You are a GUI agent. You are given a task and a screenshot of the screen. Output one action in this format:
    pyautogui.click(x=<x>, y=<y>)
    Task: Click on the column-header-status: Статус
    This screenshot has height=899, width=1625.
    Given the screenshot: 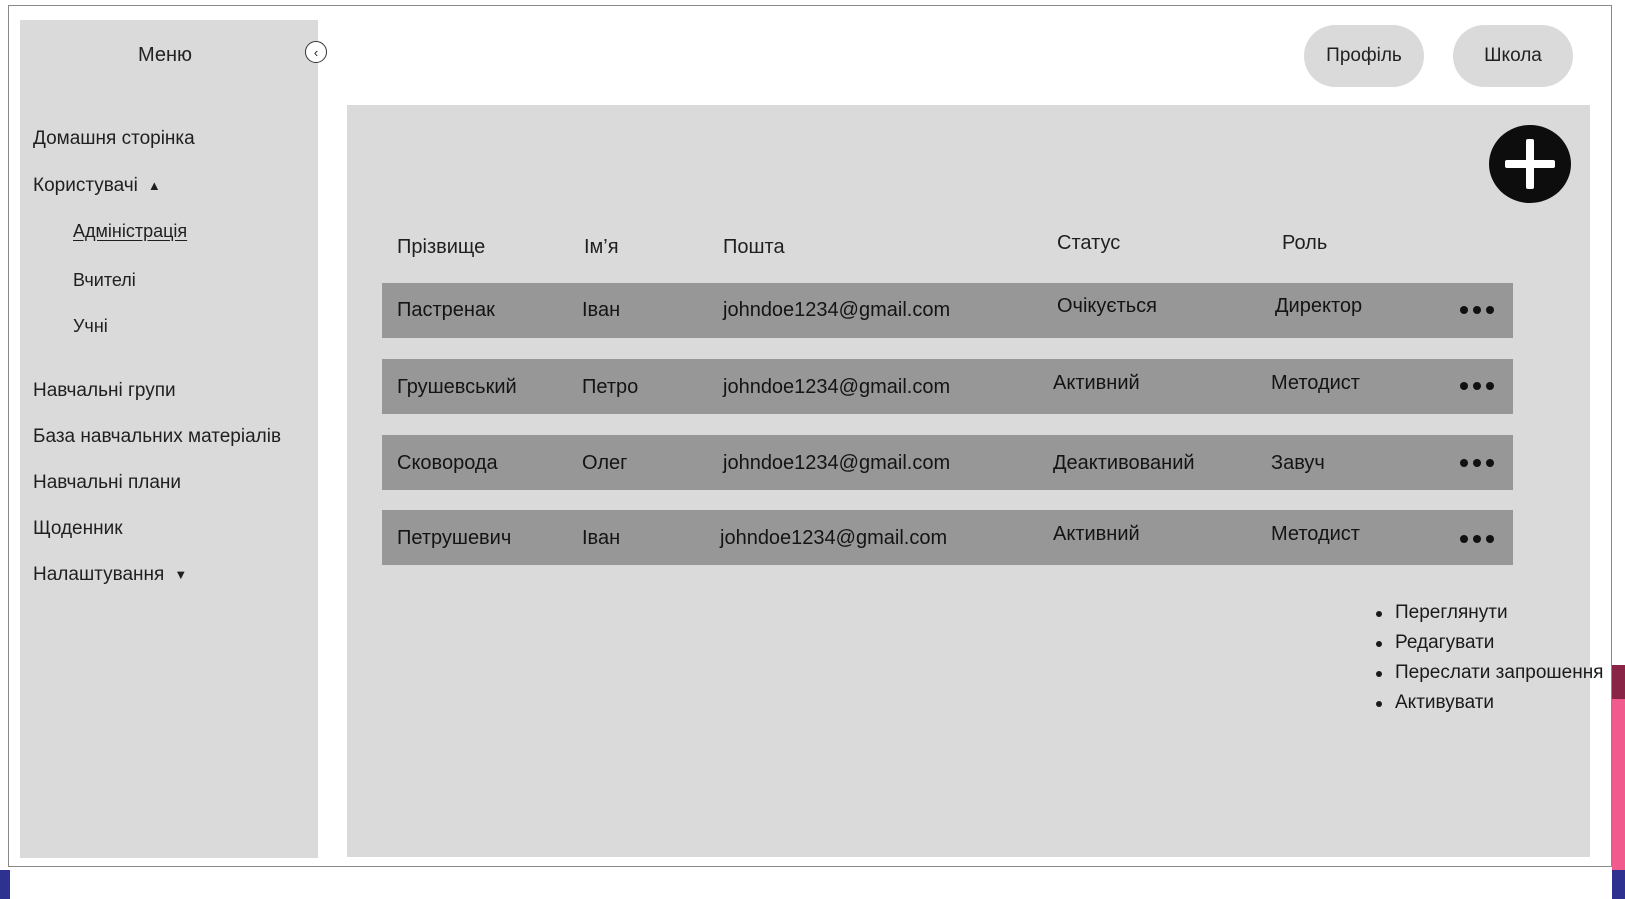 What is the action you would take?
    pyautogui.click(x=1088, y=243)
    